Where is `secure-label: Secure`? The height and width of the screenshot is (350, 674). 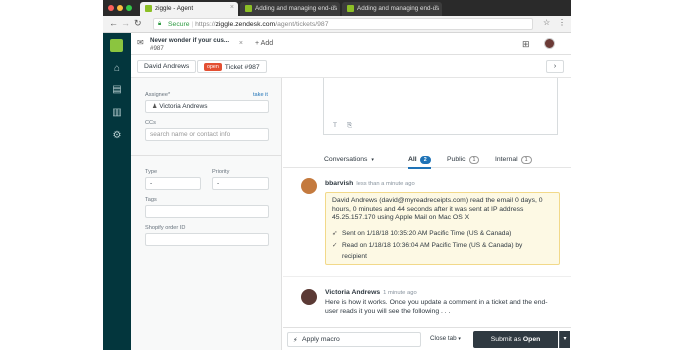
secure-label: Secure is located at coordinates (179, 24).